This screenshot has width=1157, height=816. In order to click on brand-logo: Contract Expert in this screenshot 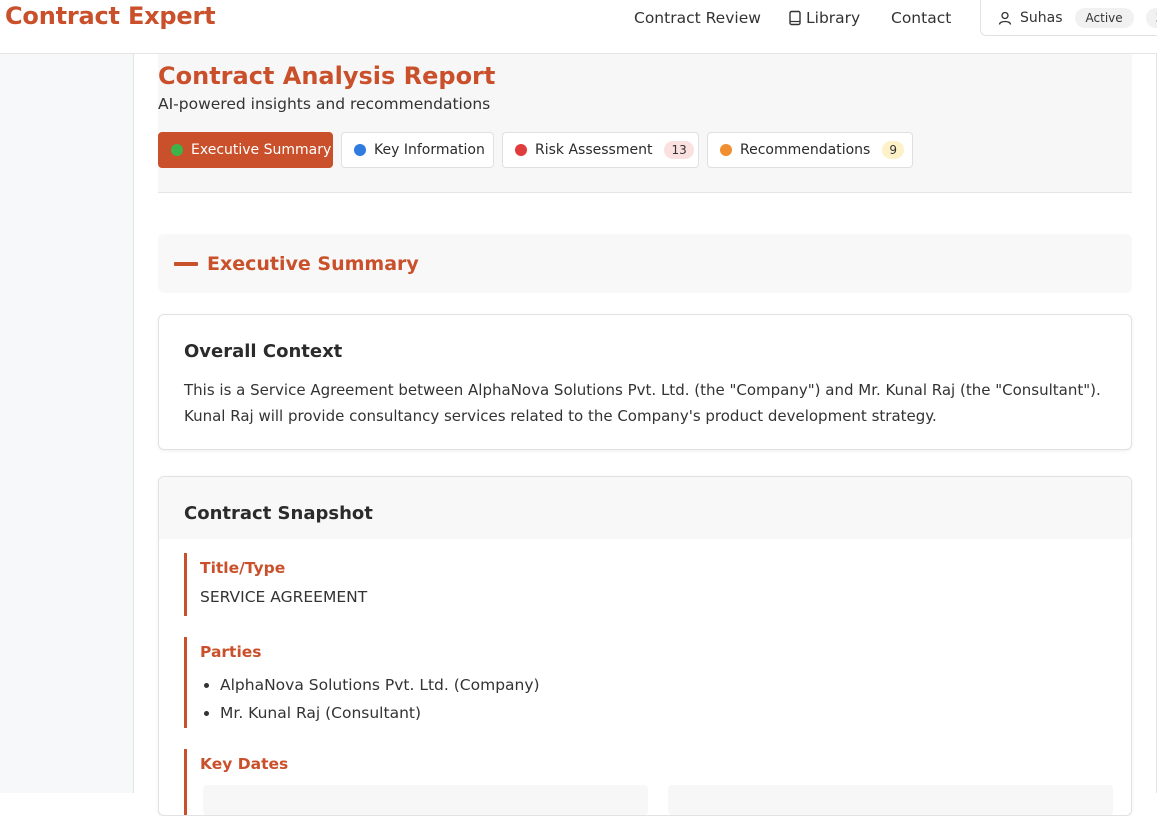, I will do `click(110, 16)`.